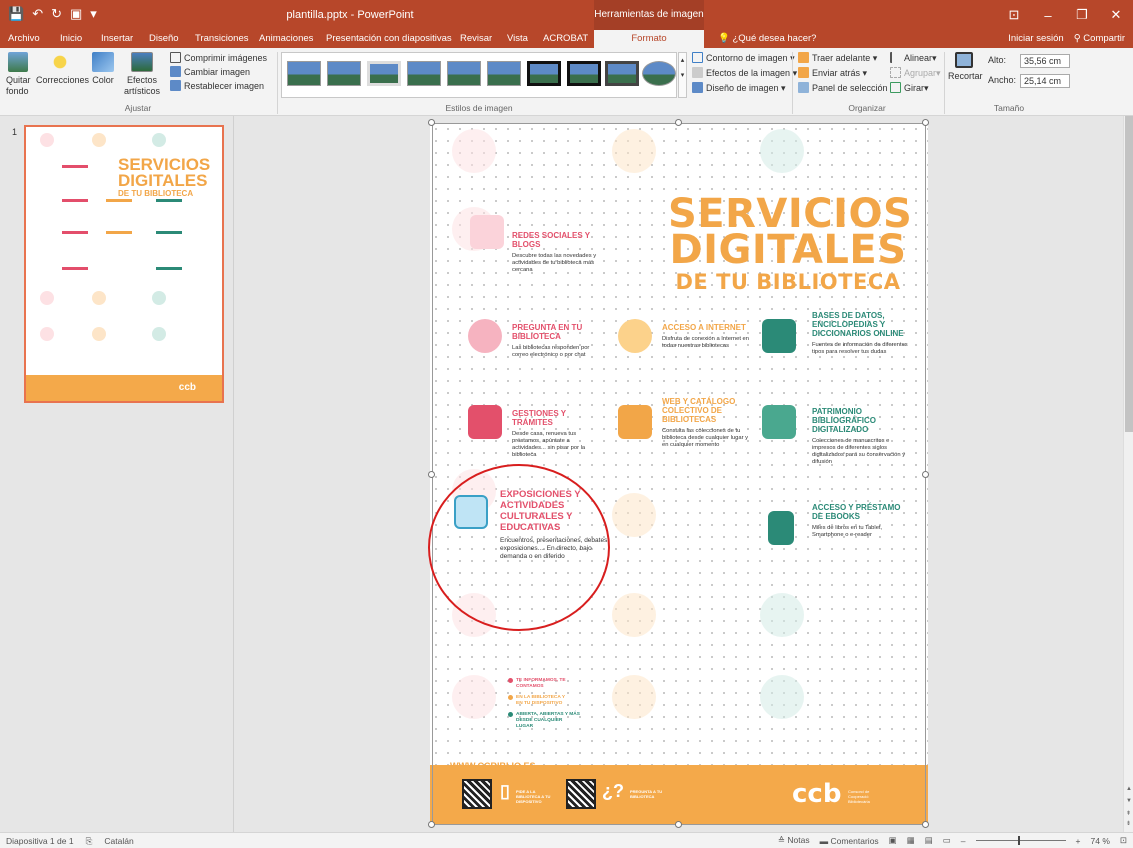  I want to click on change-picture-label: Cambiar imagen, so click(217, 72).